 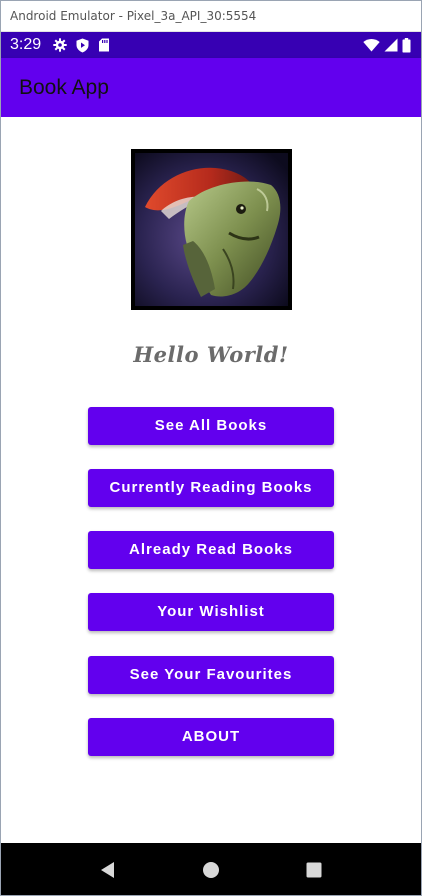 I want to click on shield-icon, so click(x=82, y=45).